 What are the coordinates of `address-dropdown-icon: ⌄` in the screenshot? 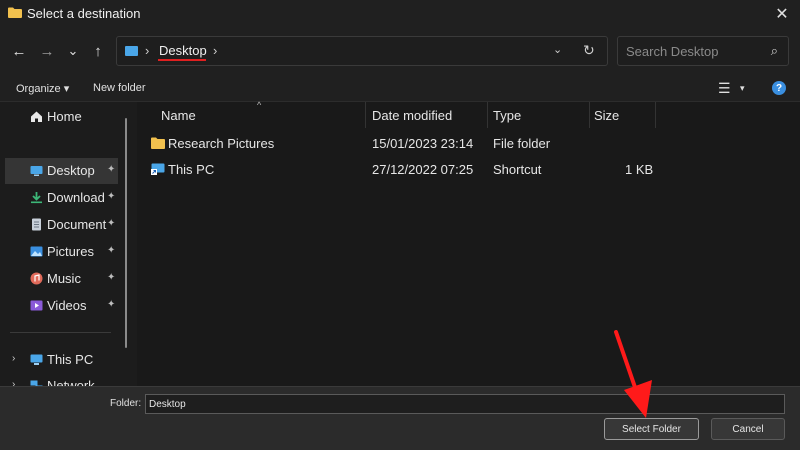 It's located at (557, 49).